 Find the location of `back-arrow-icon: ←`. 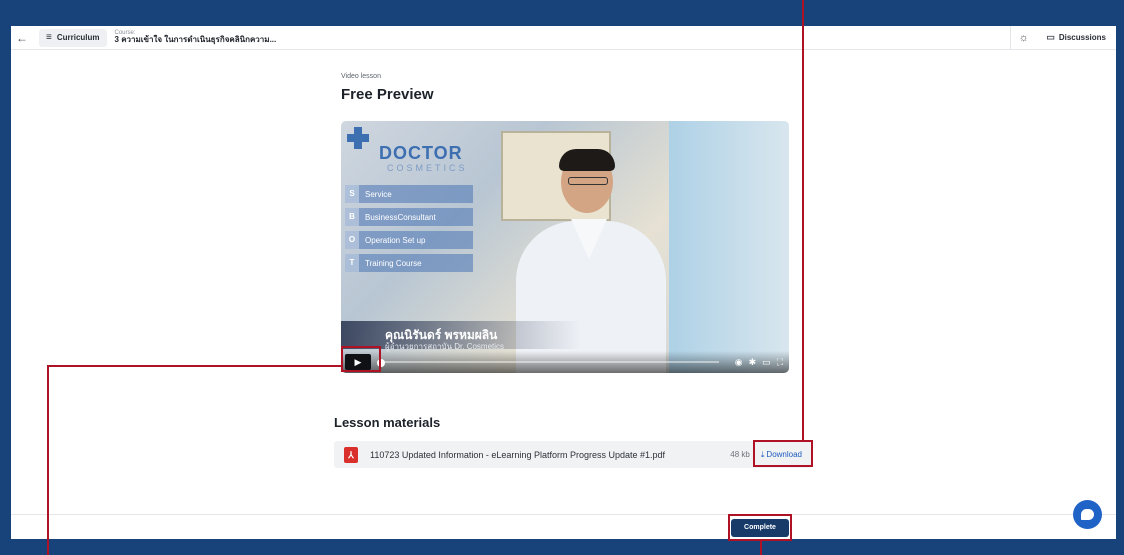

back-arrow-icon: ← is located at coordinates (22, 38).